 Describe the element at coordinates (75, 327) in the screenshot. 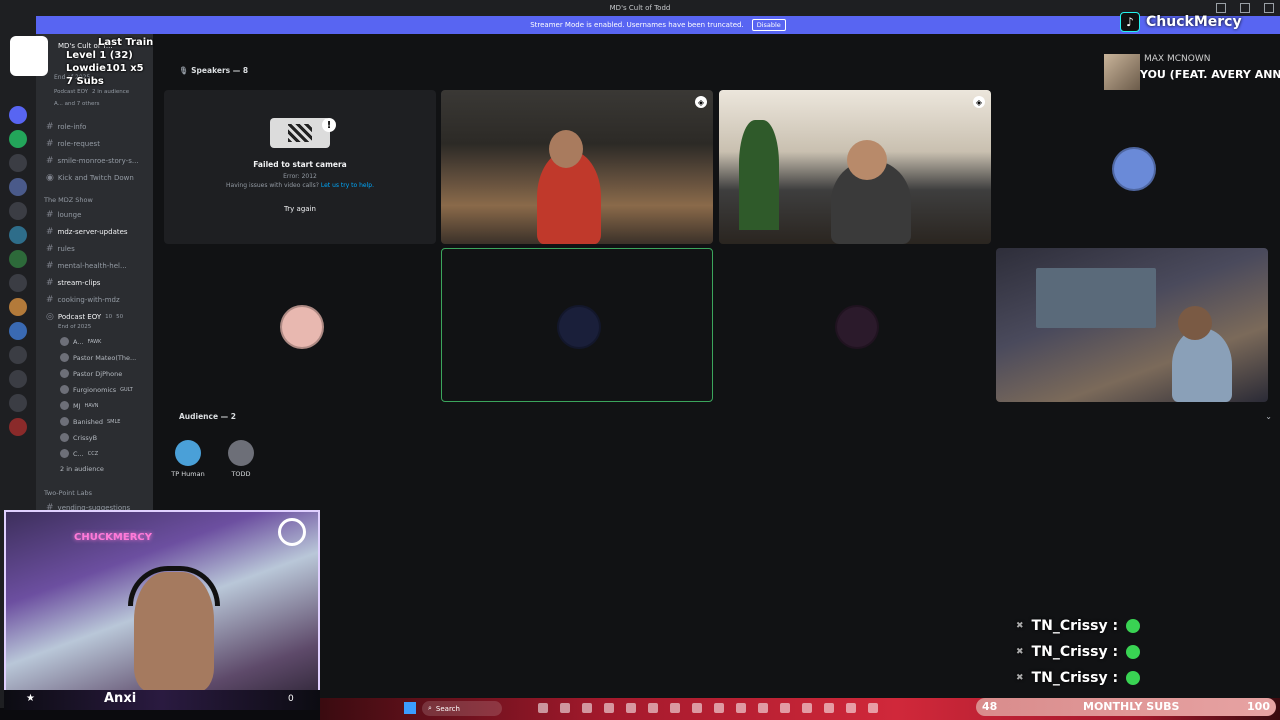

I see `stage-subtitle: End of 2025` at that location.